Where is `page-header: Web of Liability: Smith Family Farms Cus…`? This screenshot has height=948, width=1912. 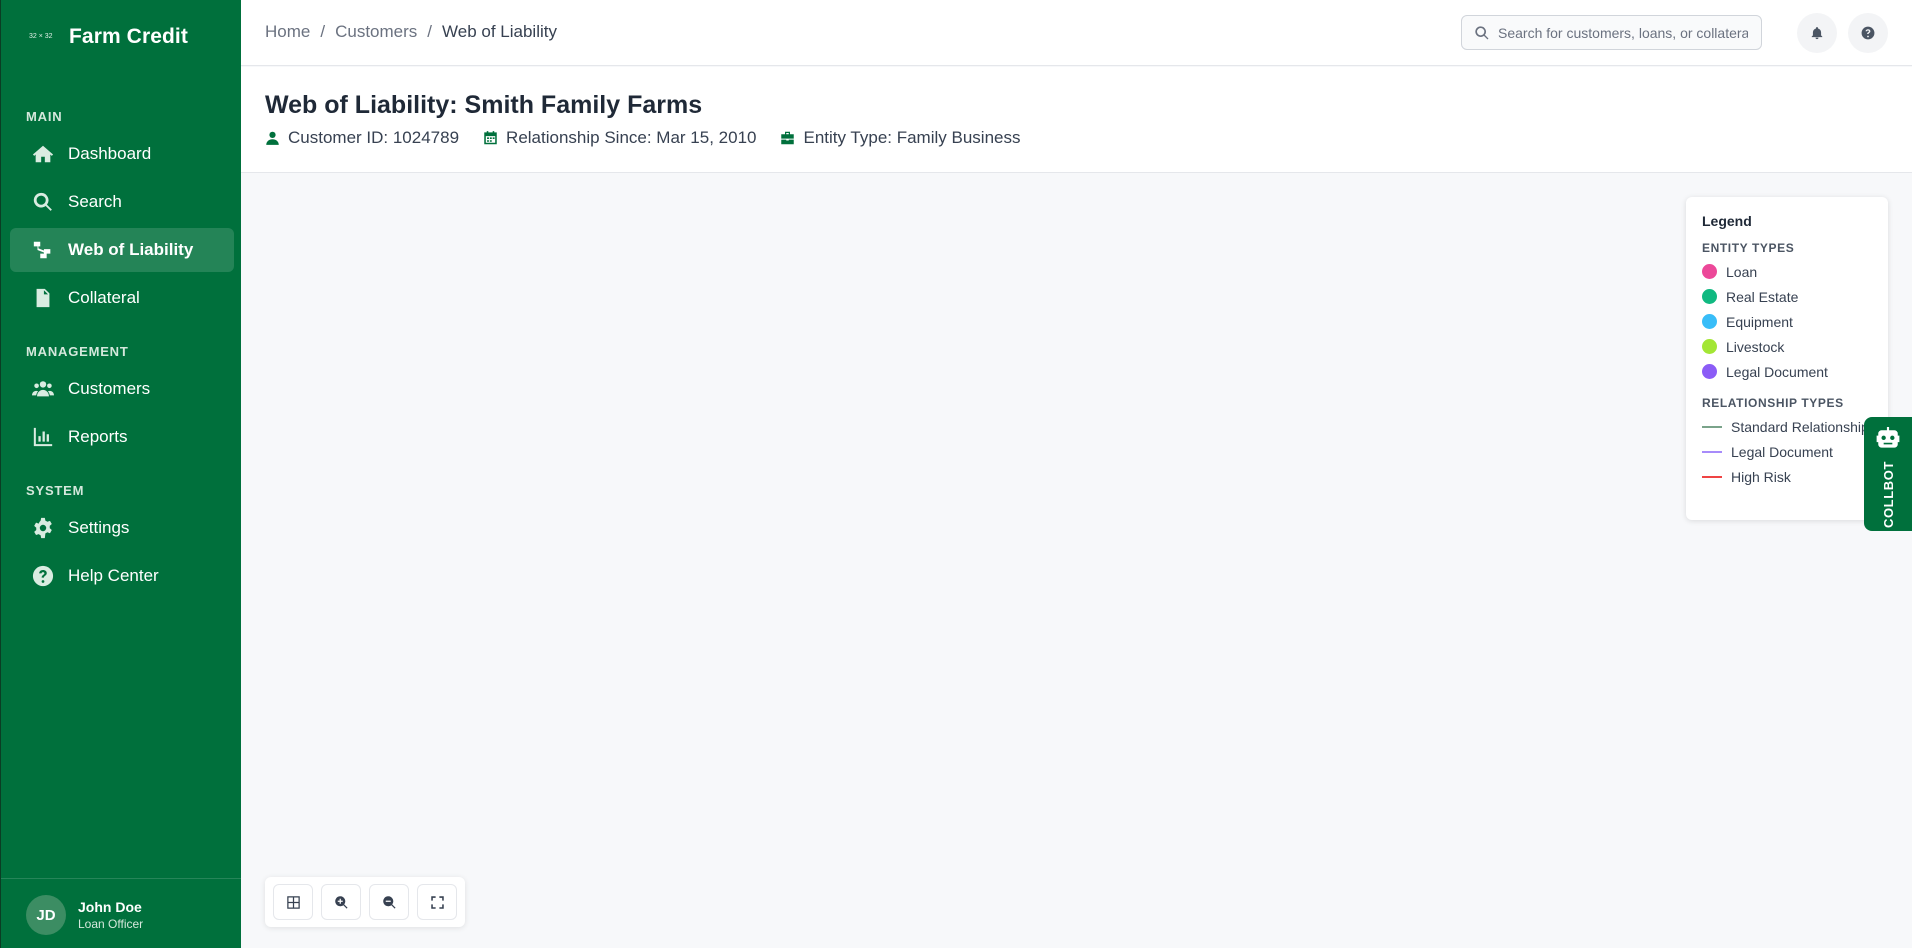
page-header: Web of Liability: Smith Family Farms Cus… is located at coordinates (1076, 120).